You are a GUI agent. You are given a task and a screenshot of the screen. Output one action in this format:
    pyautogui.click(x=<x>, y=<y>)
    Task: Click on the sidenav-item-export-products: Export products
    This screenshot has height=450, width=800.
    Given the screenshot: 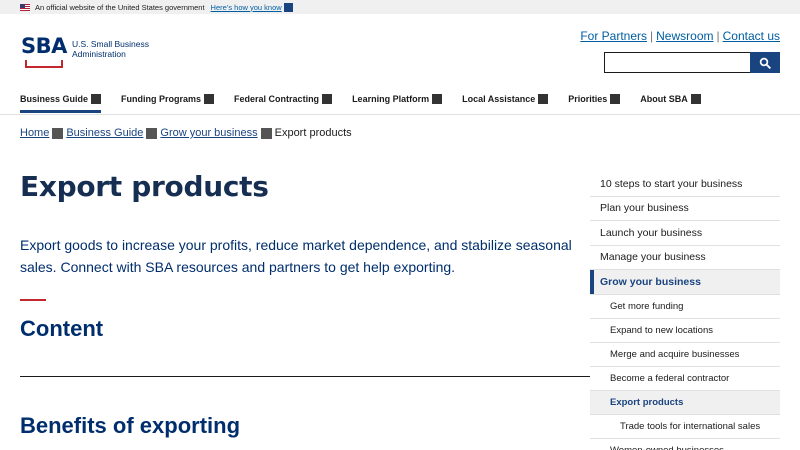 What is the action you would take?
    pyautogui.click(x=685, y=402)
    